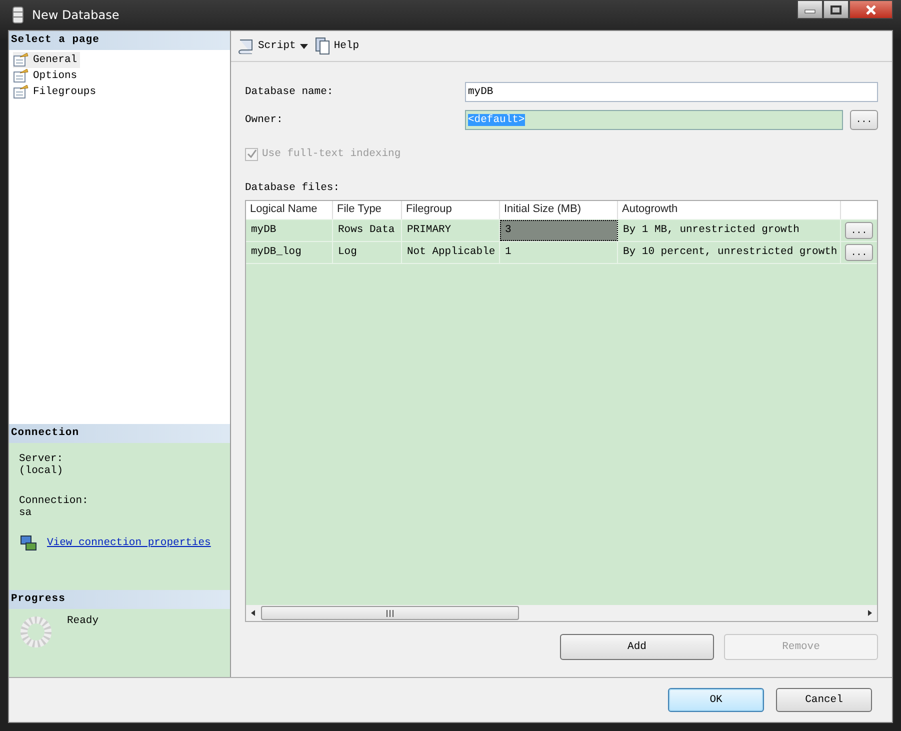 Image resolution: width=901 pixels, height=731 pixels. I want to click on connection-label: Connection:, so click(54, 501).